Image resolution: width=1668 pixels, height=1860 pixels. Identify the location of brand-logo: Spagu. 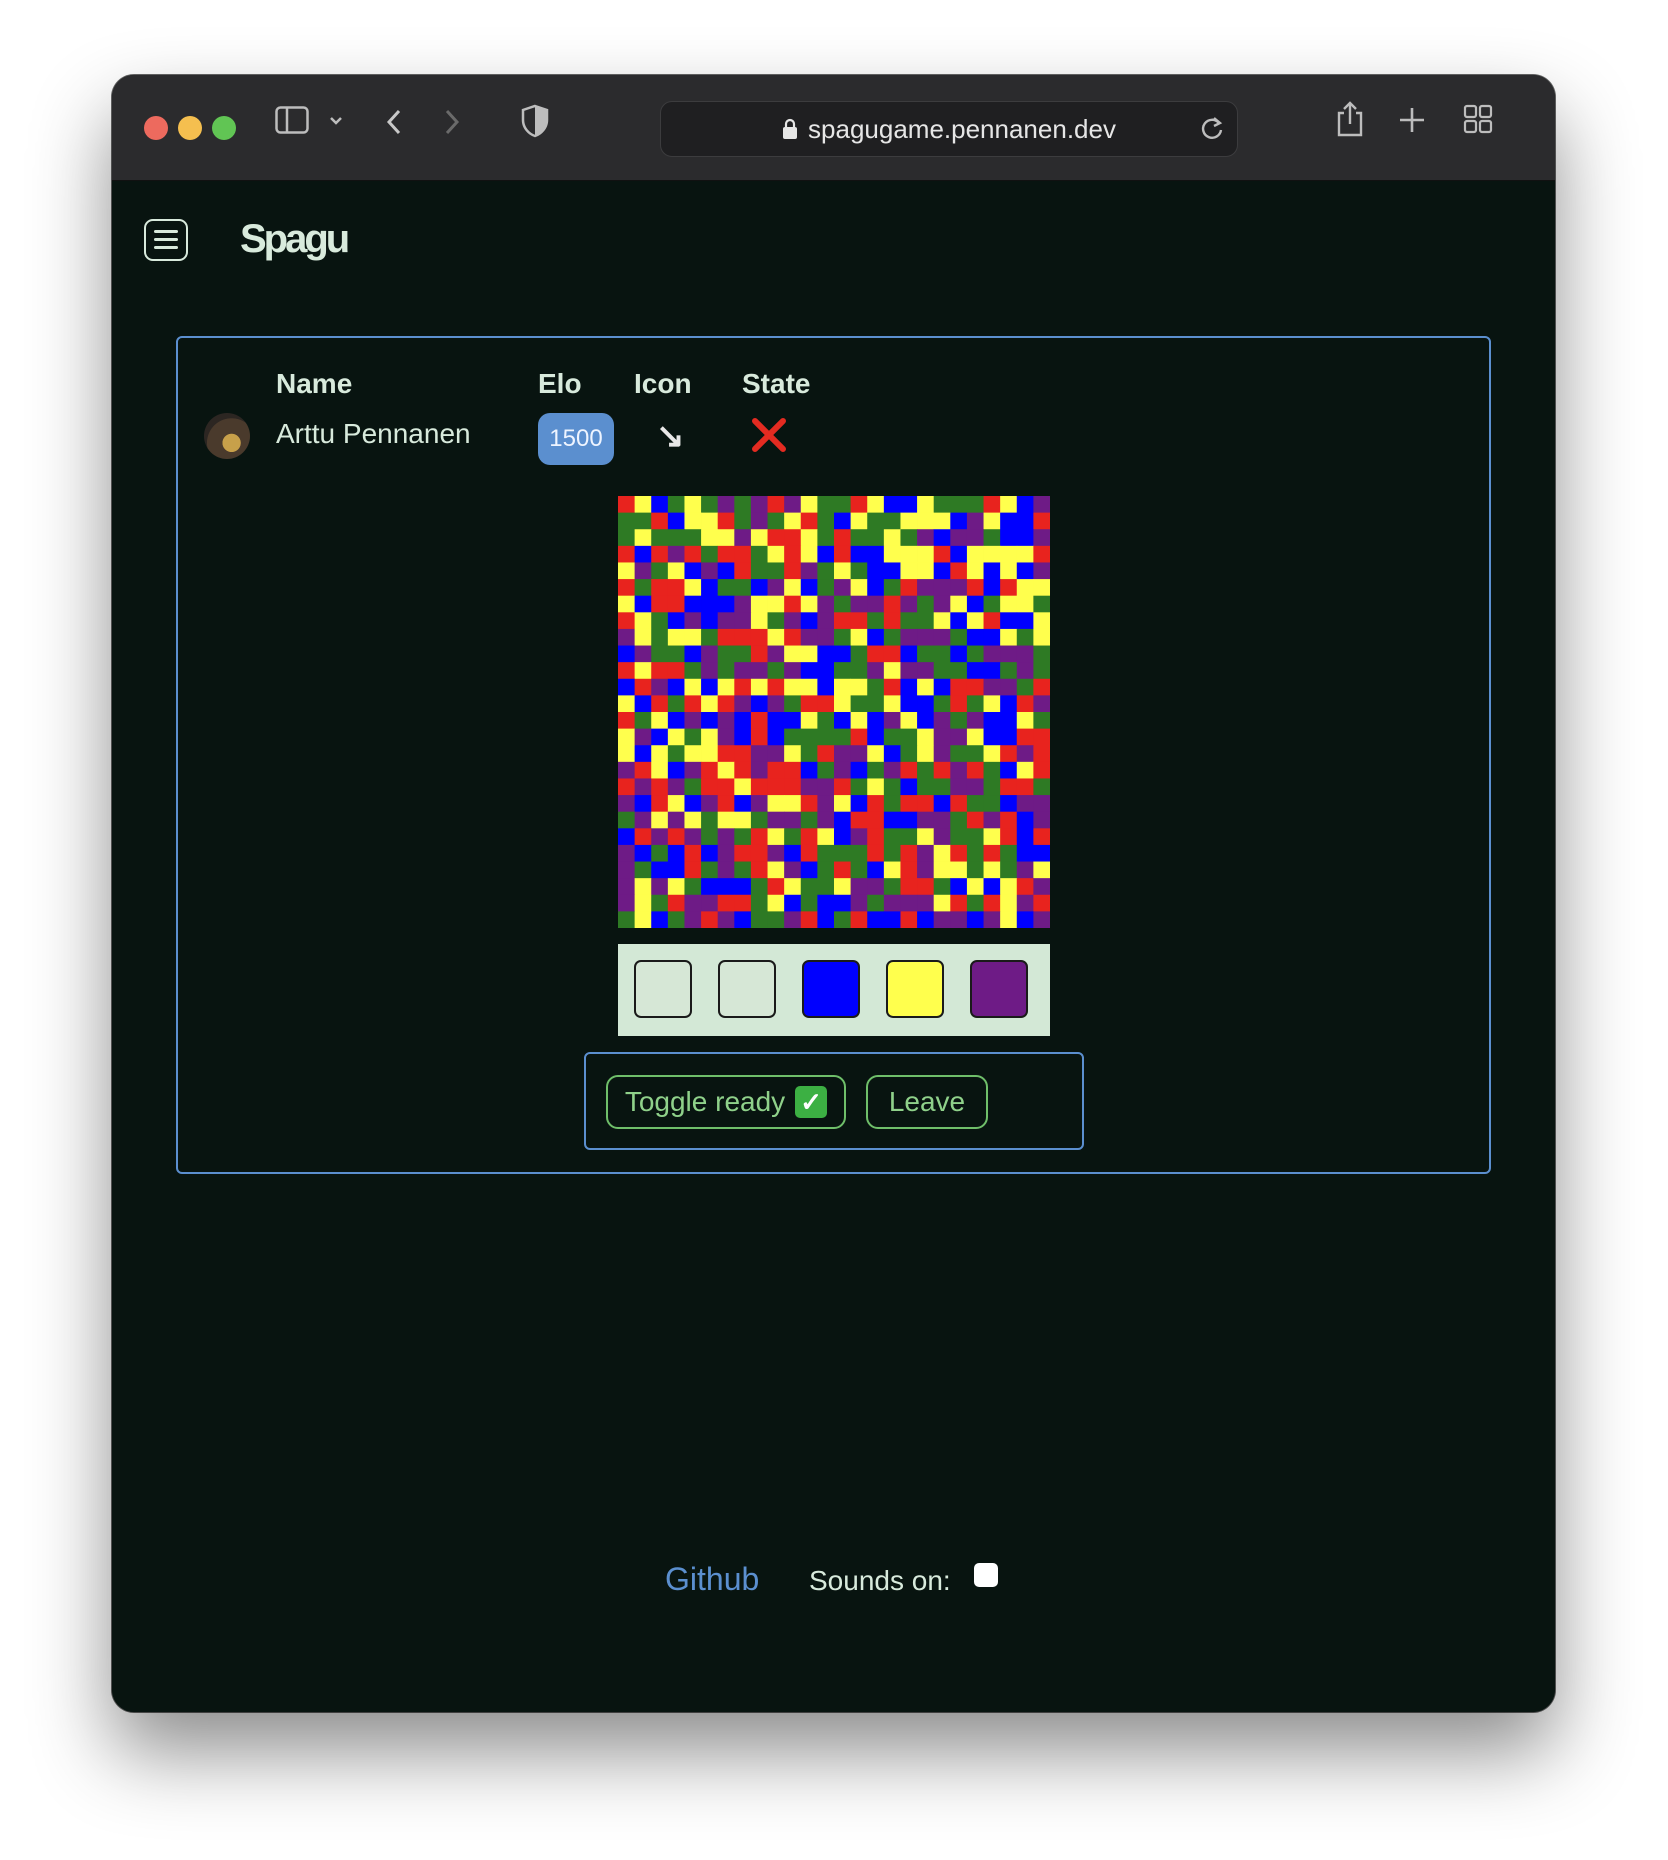
(295, 239).